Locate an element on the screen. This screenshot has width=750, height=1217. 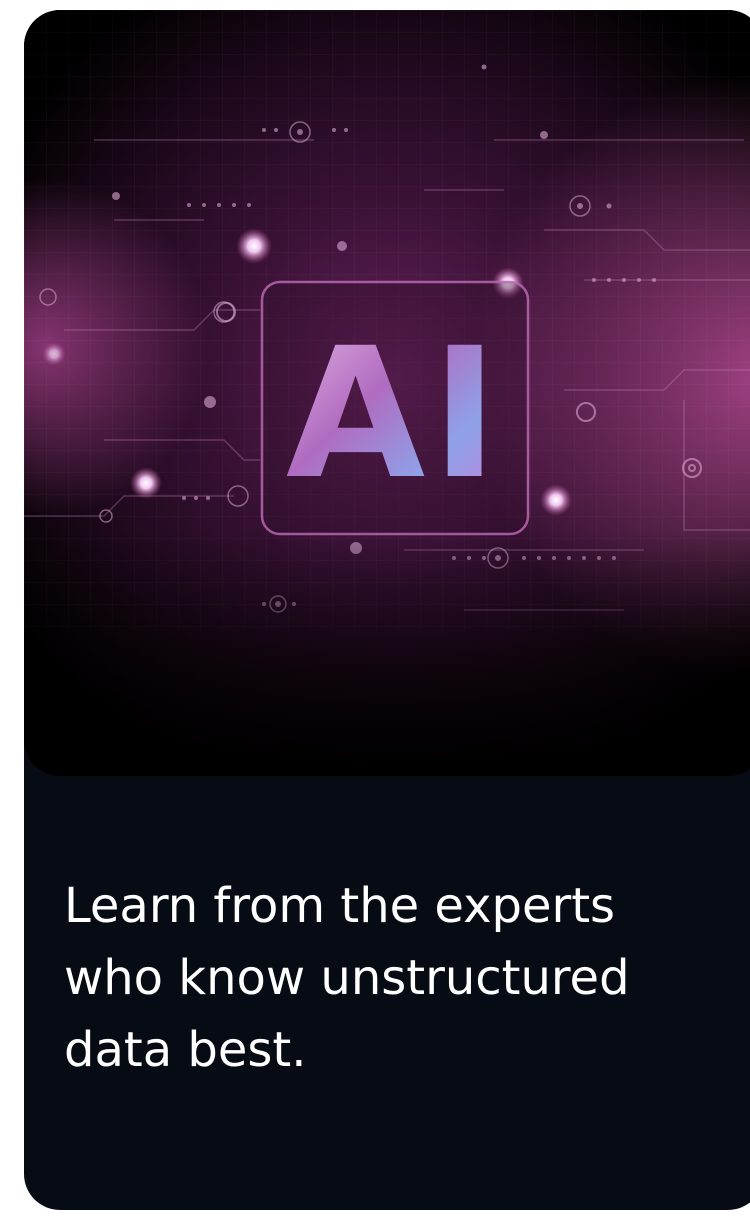
ai-badge-text: AI is located at coordinates (395, 414).